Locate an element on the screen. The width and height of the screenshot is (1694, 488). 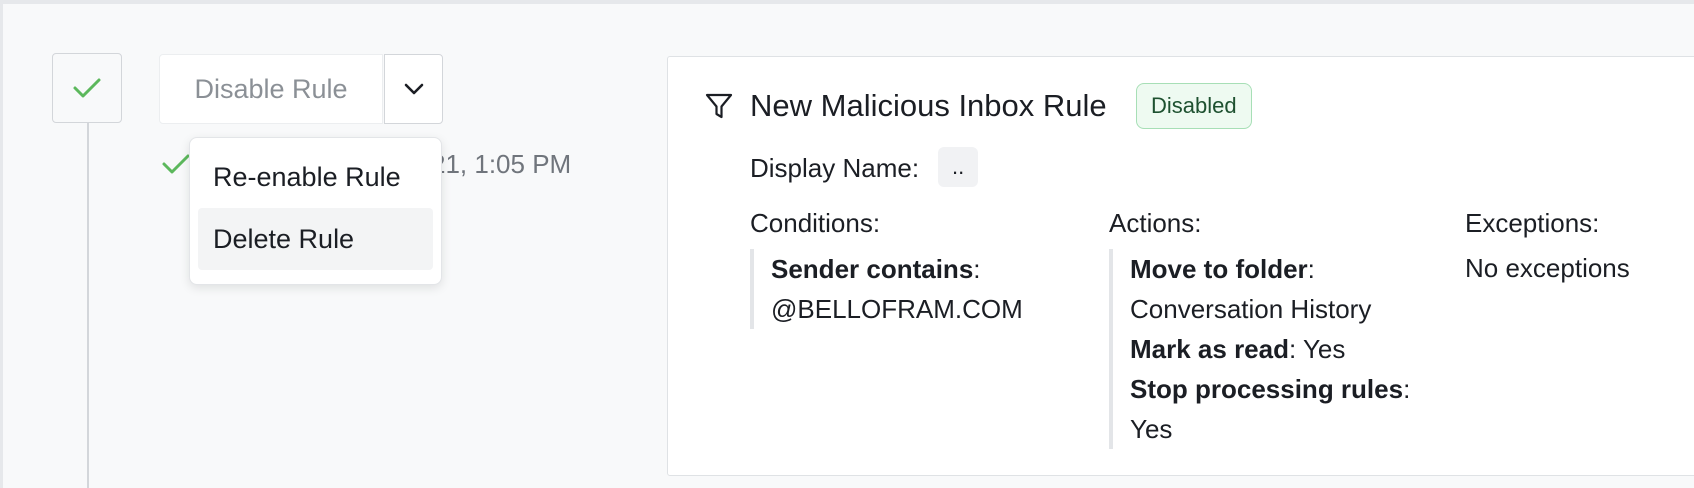
disable-rule-button: Disable Rule is located at coordinates (271, 89).